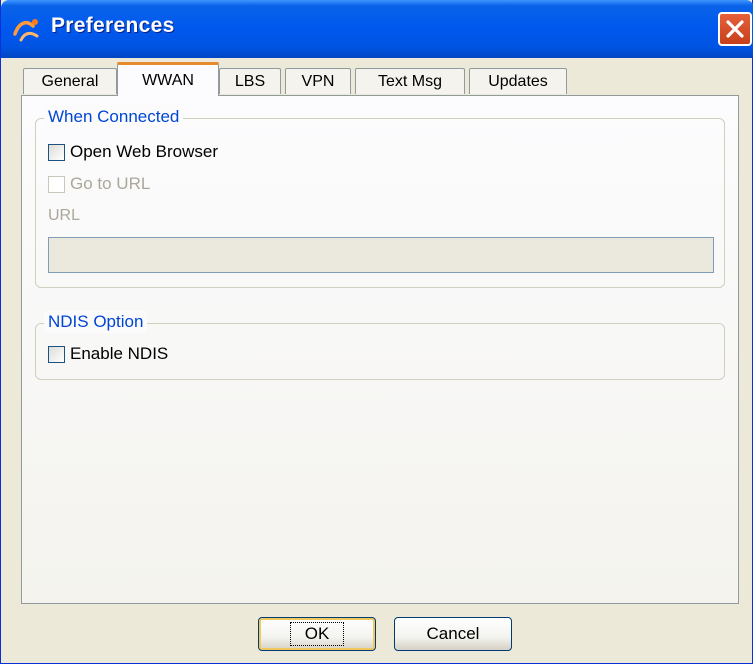  What do you see at coordinates (410, 81) in the screenshot?
I see `tab-text-msg: Text Msg` at bounding box center [410, 81].